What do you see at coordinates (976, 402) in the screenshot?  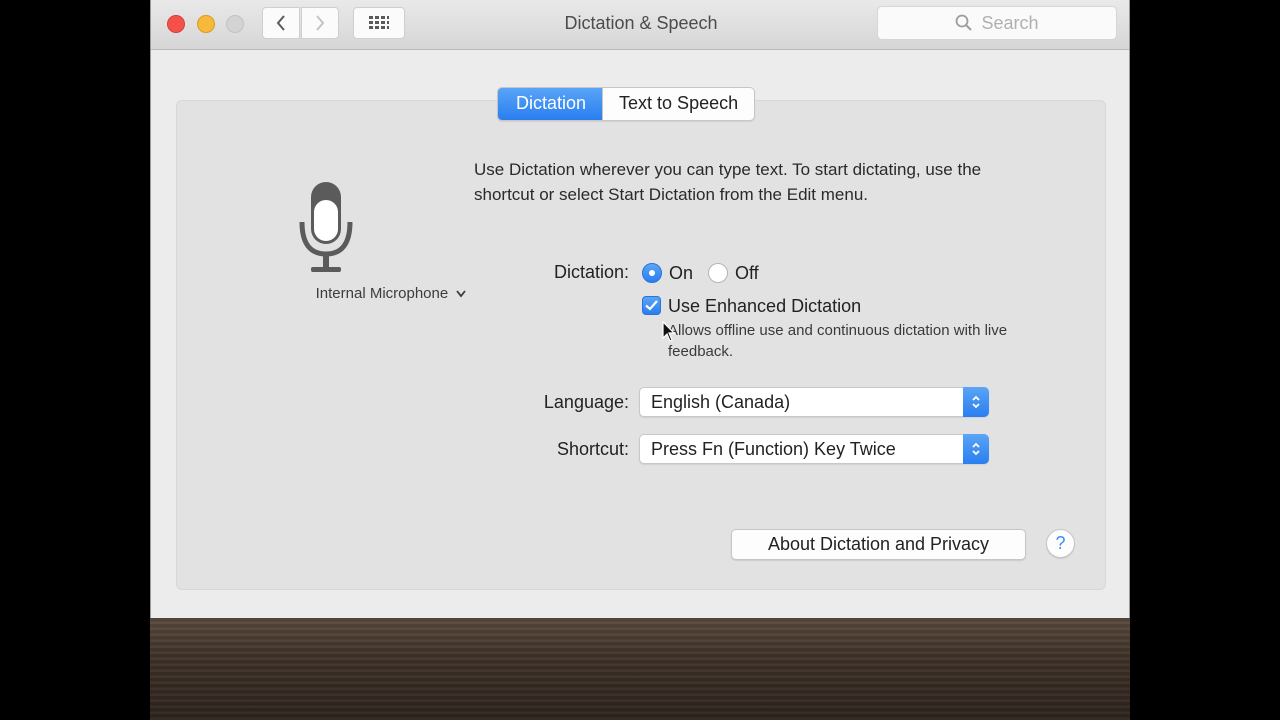 I see `language-stepper-icon` at bounding box center [976, 402].